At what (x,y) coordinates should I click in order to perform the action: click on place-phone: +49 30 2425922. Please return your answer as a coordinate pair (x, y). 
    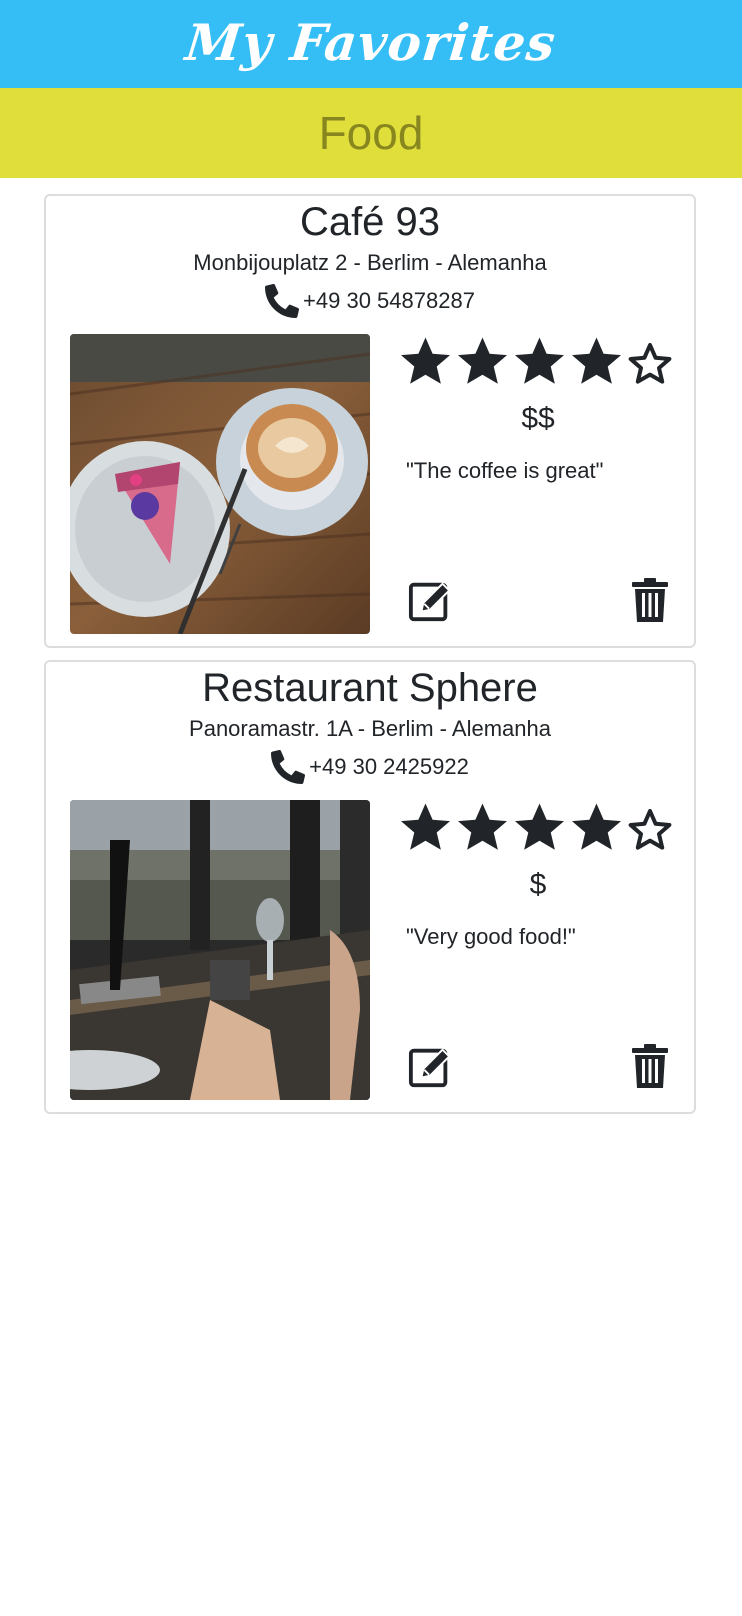
    Looking at the image, I should click on (370, 767).